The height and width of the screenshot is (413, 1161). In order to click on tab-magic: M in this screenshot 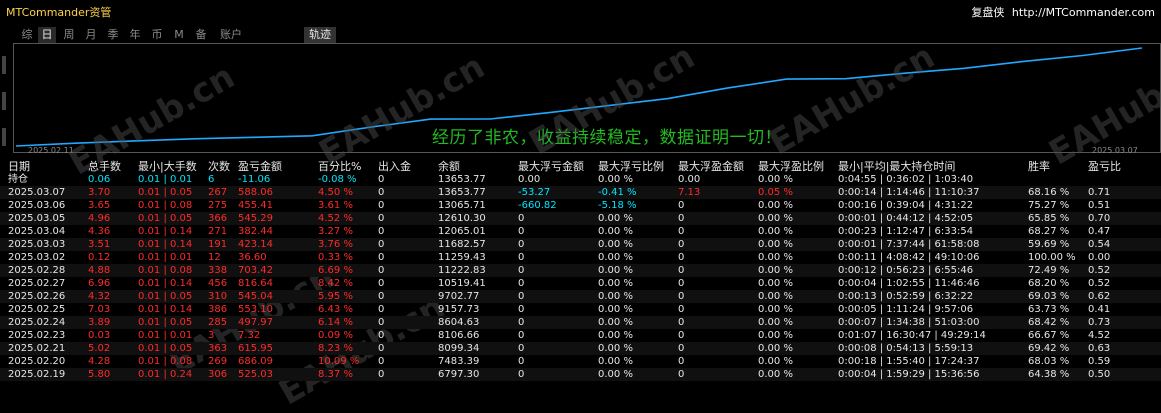, I will do `click(179, 35)`.